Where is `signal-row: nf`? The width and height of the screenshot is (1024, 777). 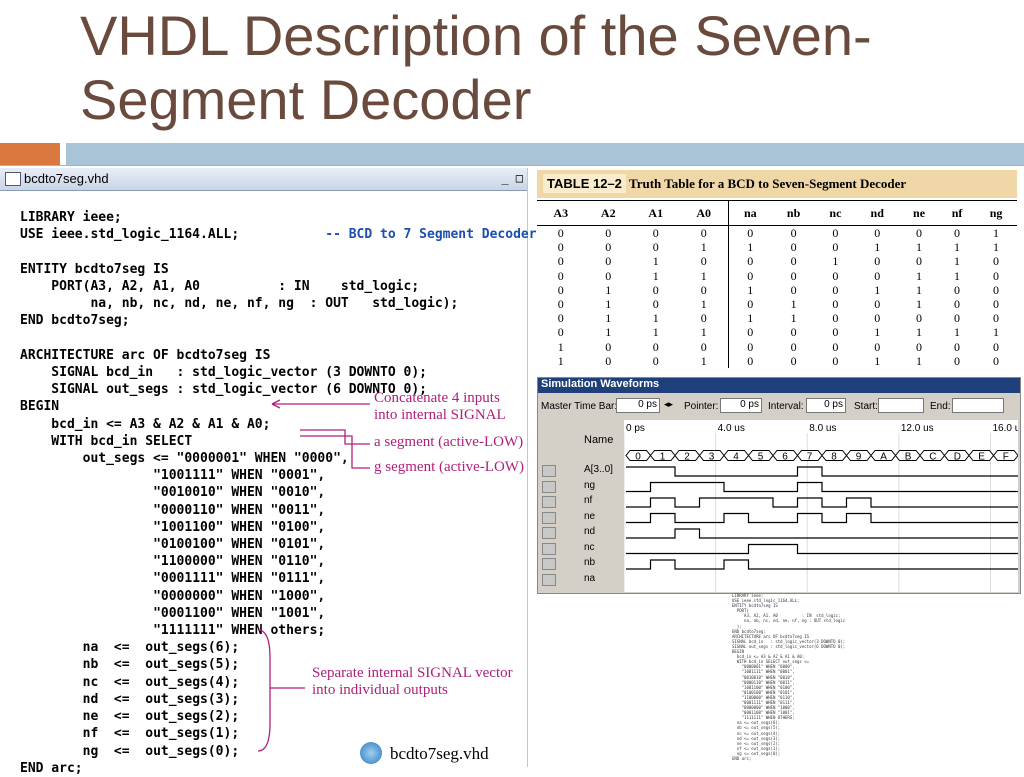
signal-row: nf is located at coordinates (580, 501).